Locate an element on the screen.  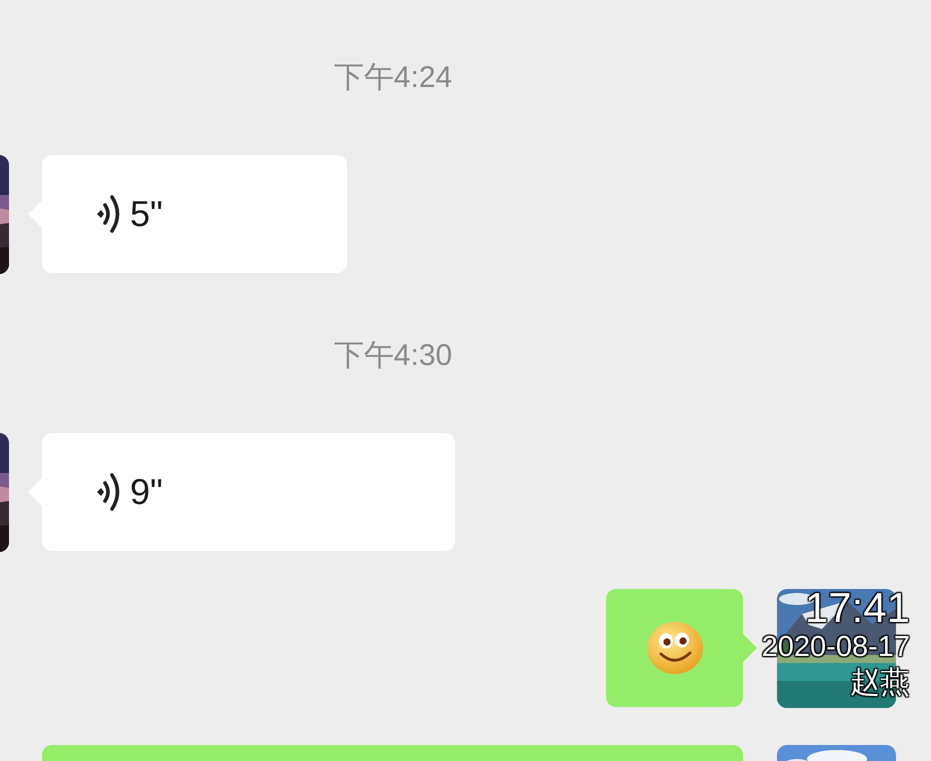
timestamp: 下午4:24 is located at coordinates (393, 78).